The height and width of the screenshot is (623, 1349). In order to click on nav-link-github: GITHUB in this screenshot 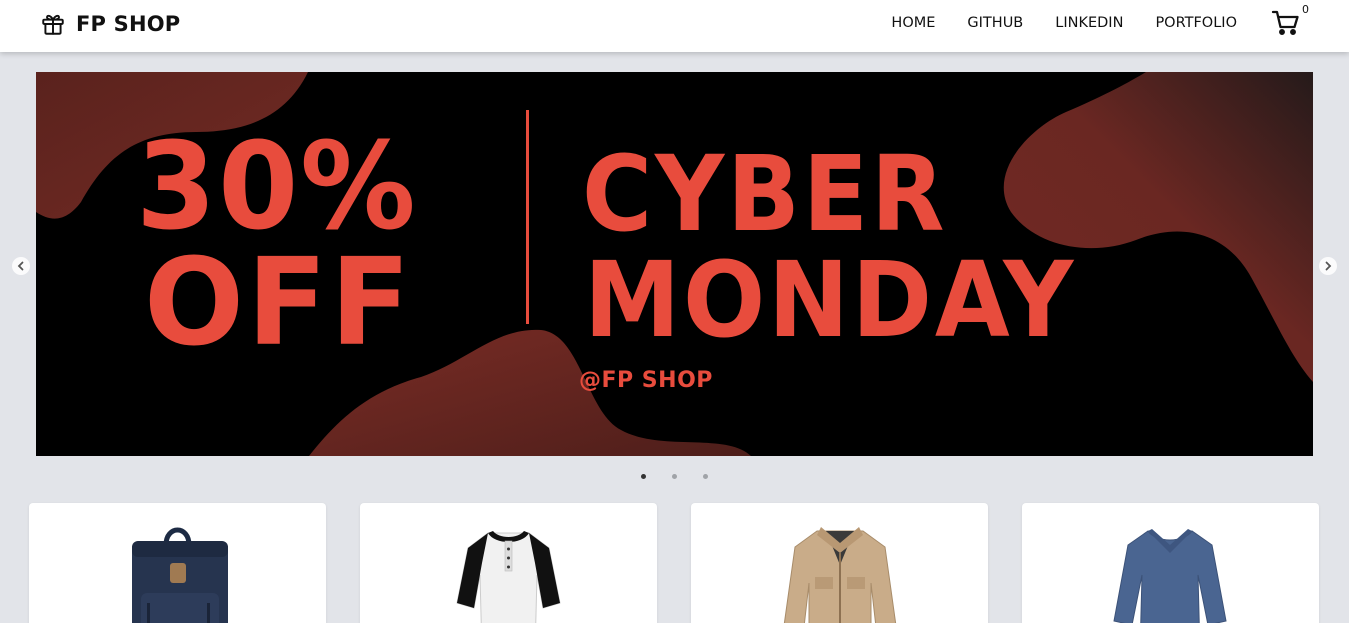, I will do `click(995, 23)`.